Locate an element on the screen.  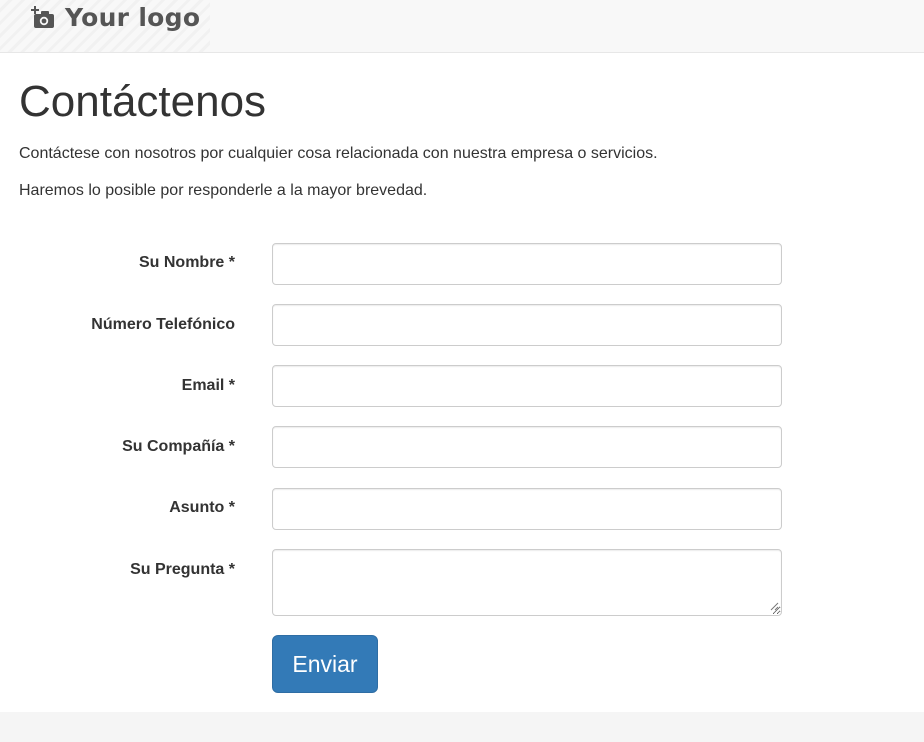
logo-area: Your logo is located at coordinates (105, 26).